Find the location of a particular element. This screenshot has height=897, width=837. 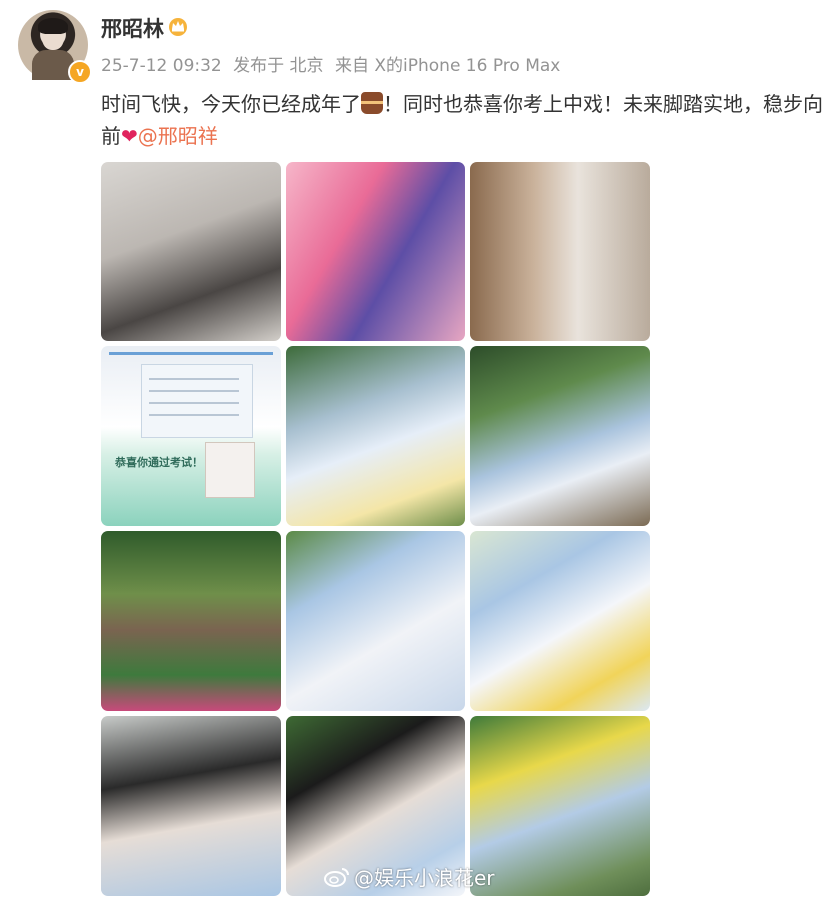

photo-4: 恭喜你通过考试！ is located at coordinates (191, 436).